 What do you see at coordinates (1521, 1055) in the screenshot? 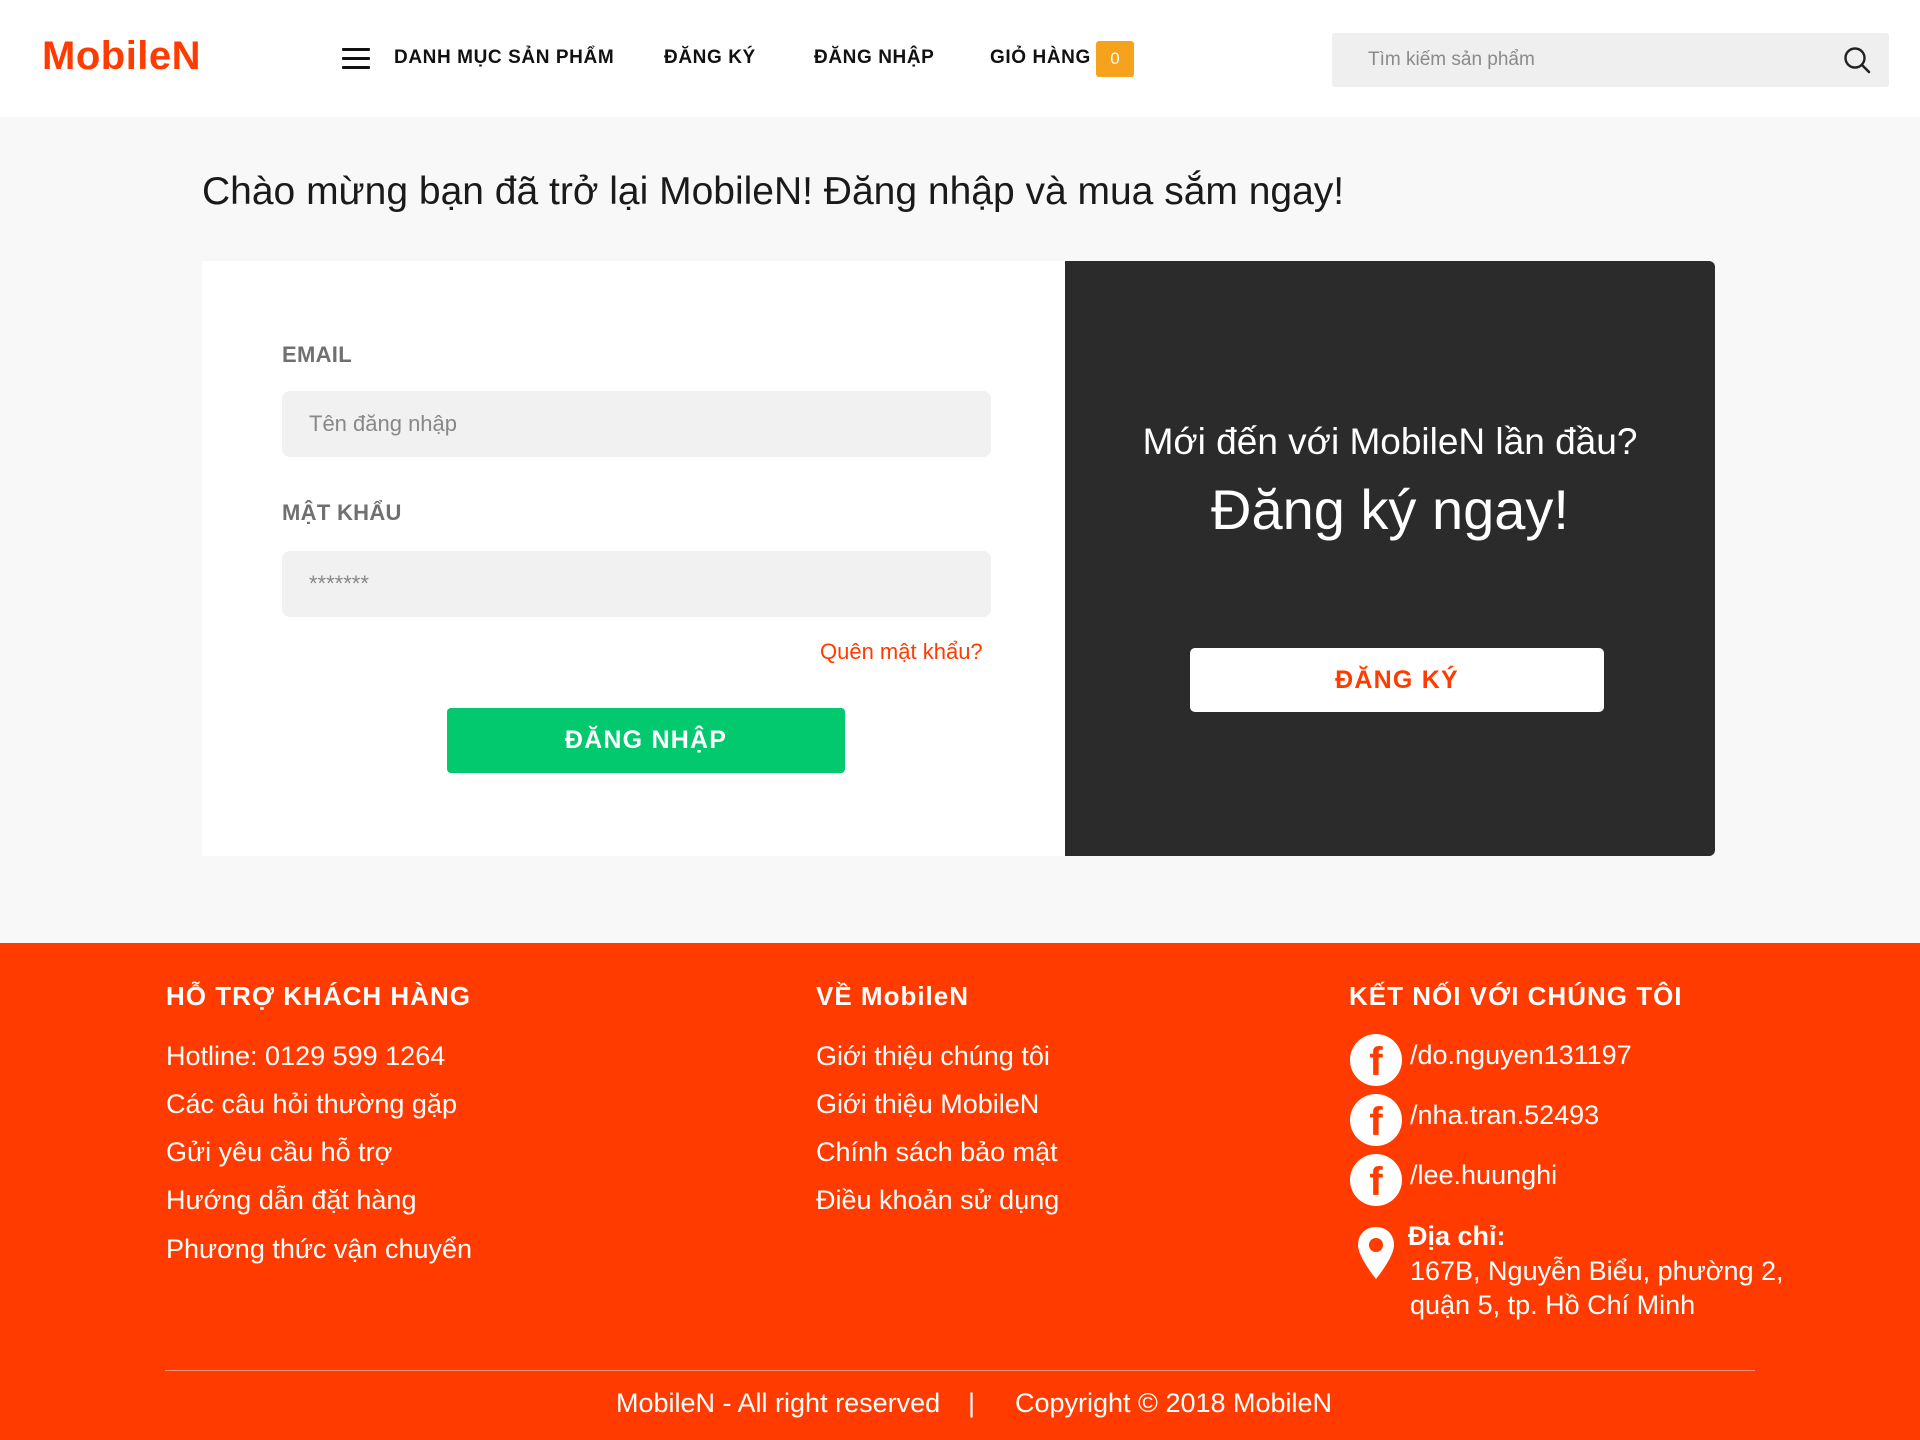
I see `social-label: /do.nguyen131197` at bounding box center [1521, 1055].